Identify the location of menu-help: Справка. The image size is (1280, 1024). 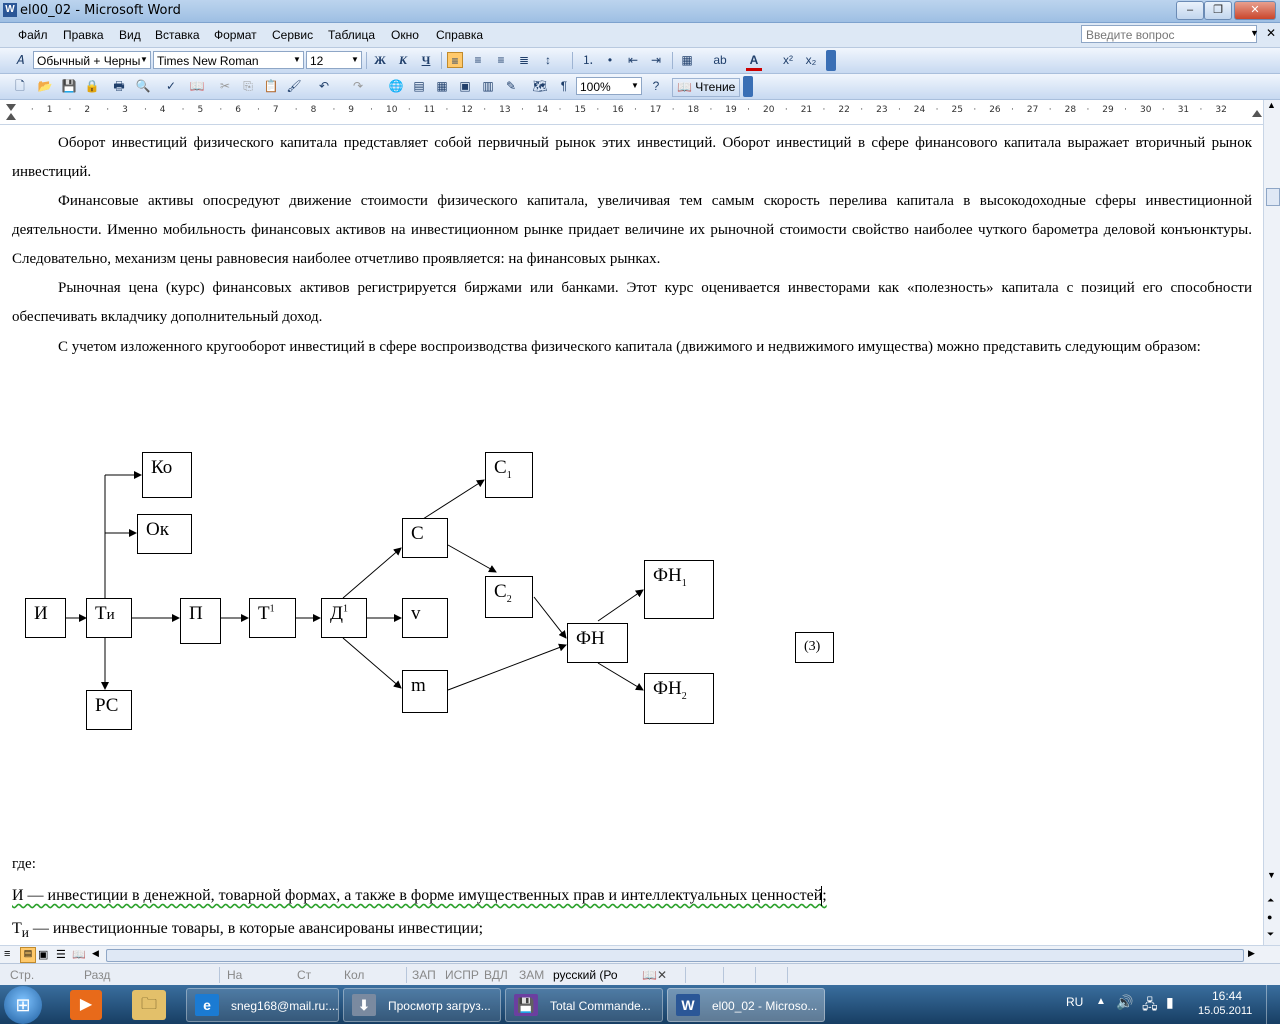
(459, 35).